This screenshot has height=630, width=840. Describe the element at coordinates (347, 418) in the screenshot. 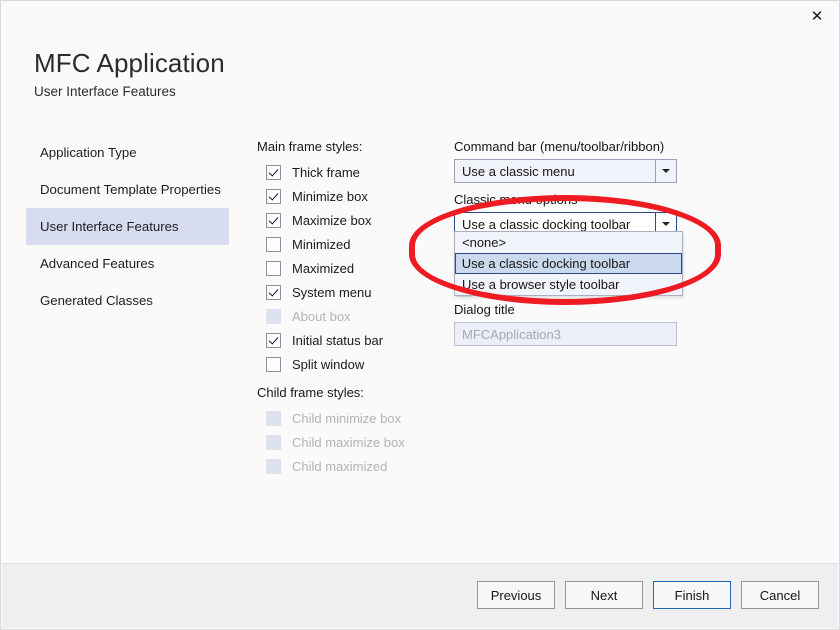

I see `checkbox-label: Child minimize box` at that location.